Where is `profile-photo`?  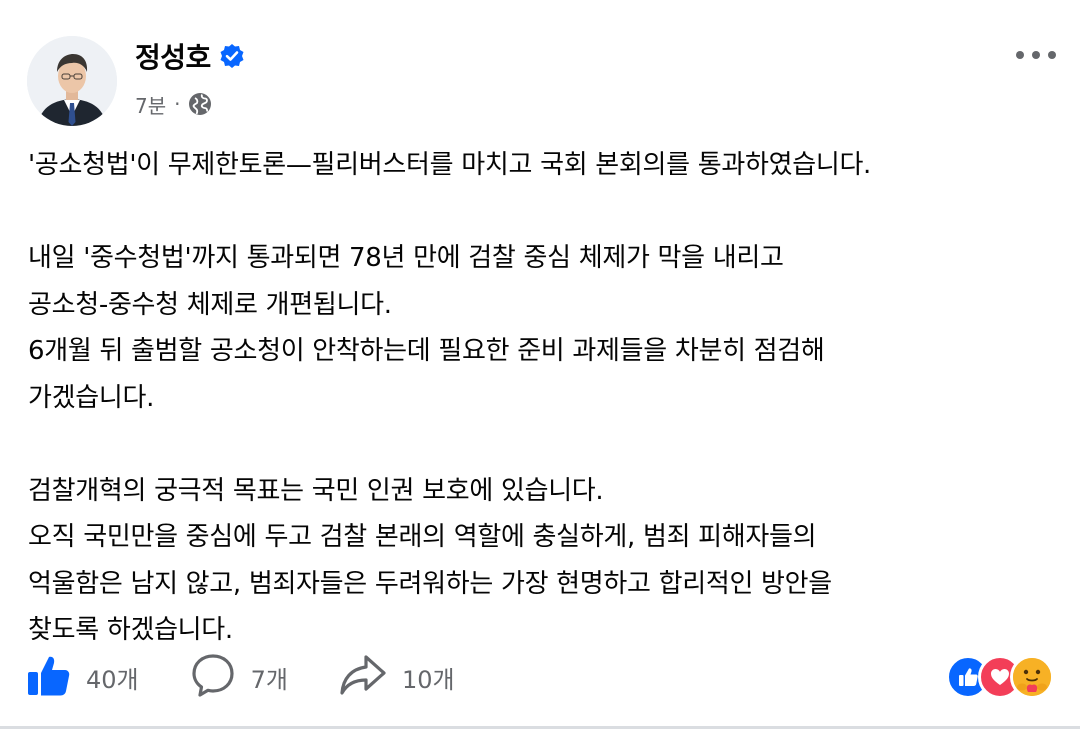
profile-photo is located at coordinates (72, 81).